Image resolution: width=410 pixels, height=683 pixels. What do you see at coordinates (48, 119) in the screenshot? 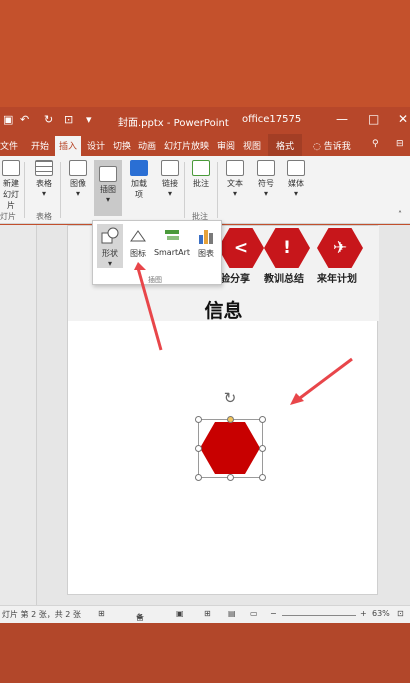
I see `redo-icon: ↻` at bounding box center [48, 119].